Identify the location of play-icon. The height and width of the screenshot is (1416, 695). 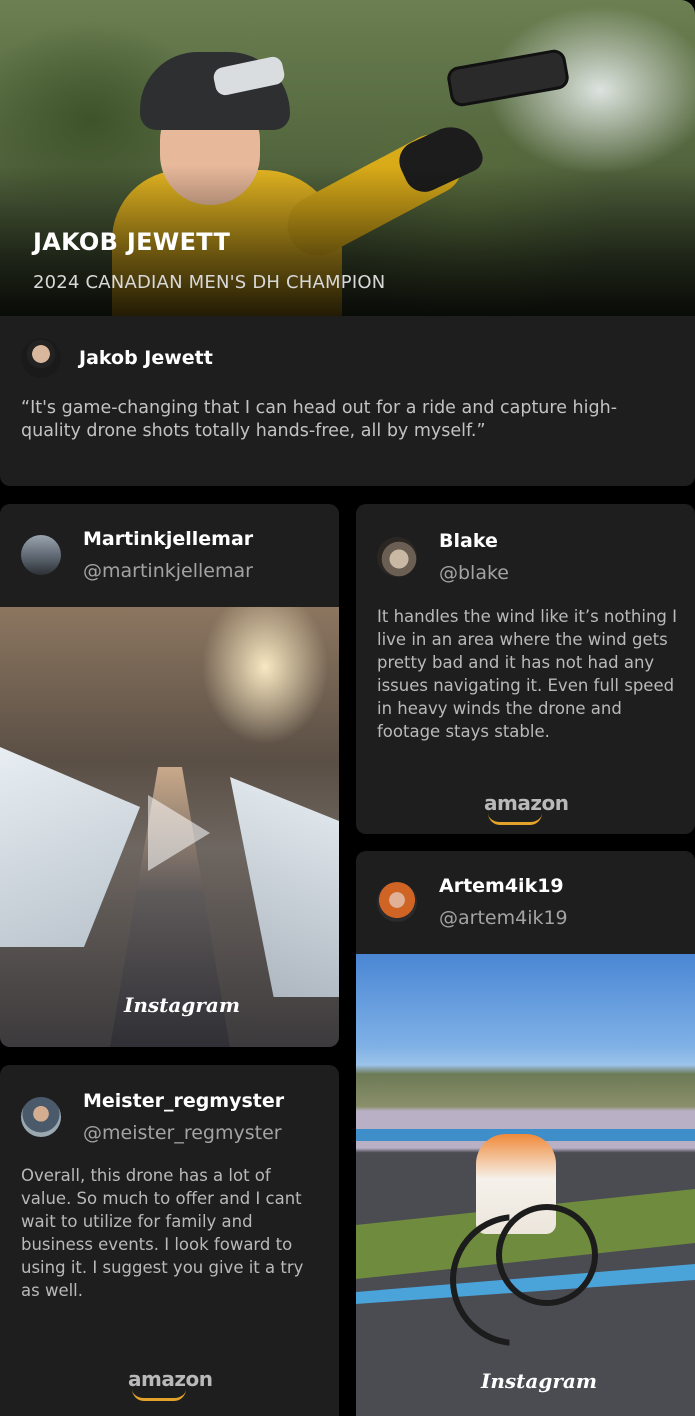
(179, 833).